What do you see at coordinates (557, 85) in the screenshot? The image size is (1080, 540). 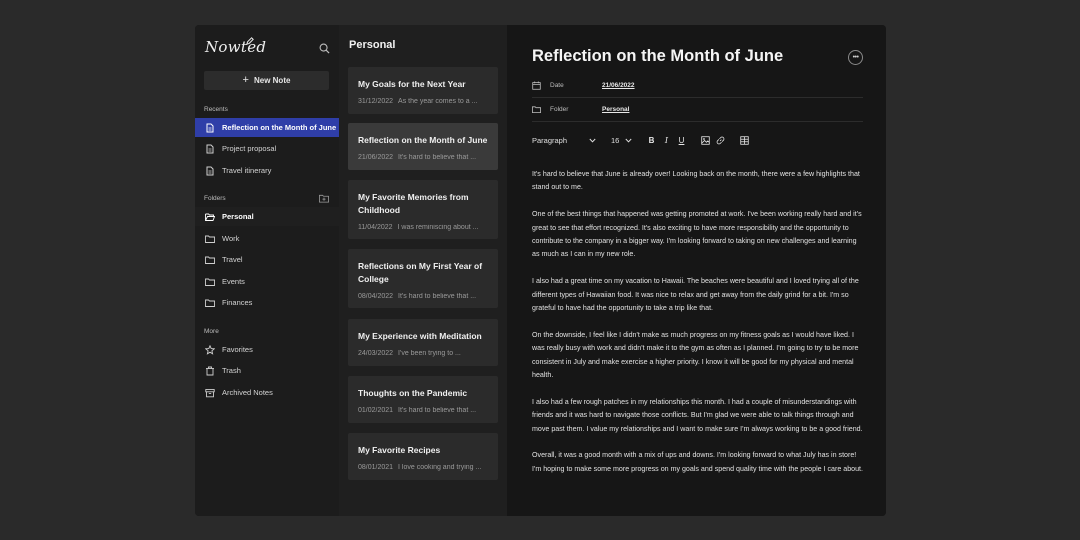 I see `date-label: Date` at bounding box center [557, 85].